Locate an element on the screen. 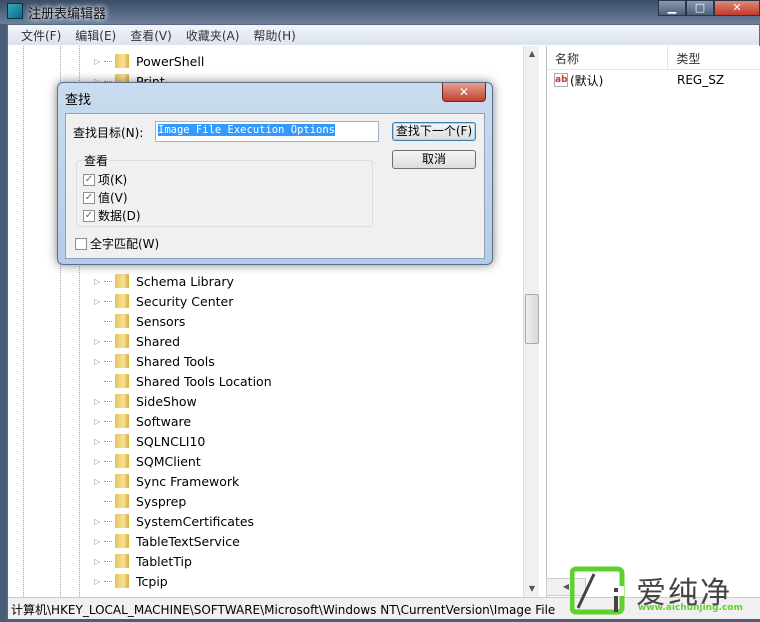 The height and width of the screenshot is (622, 760). tree-item: ▷ Tcpip is located at coordinates (131, 581).